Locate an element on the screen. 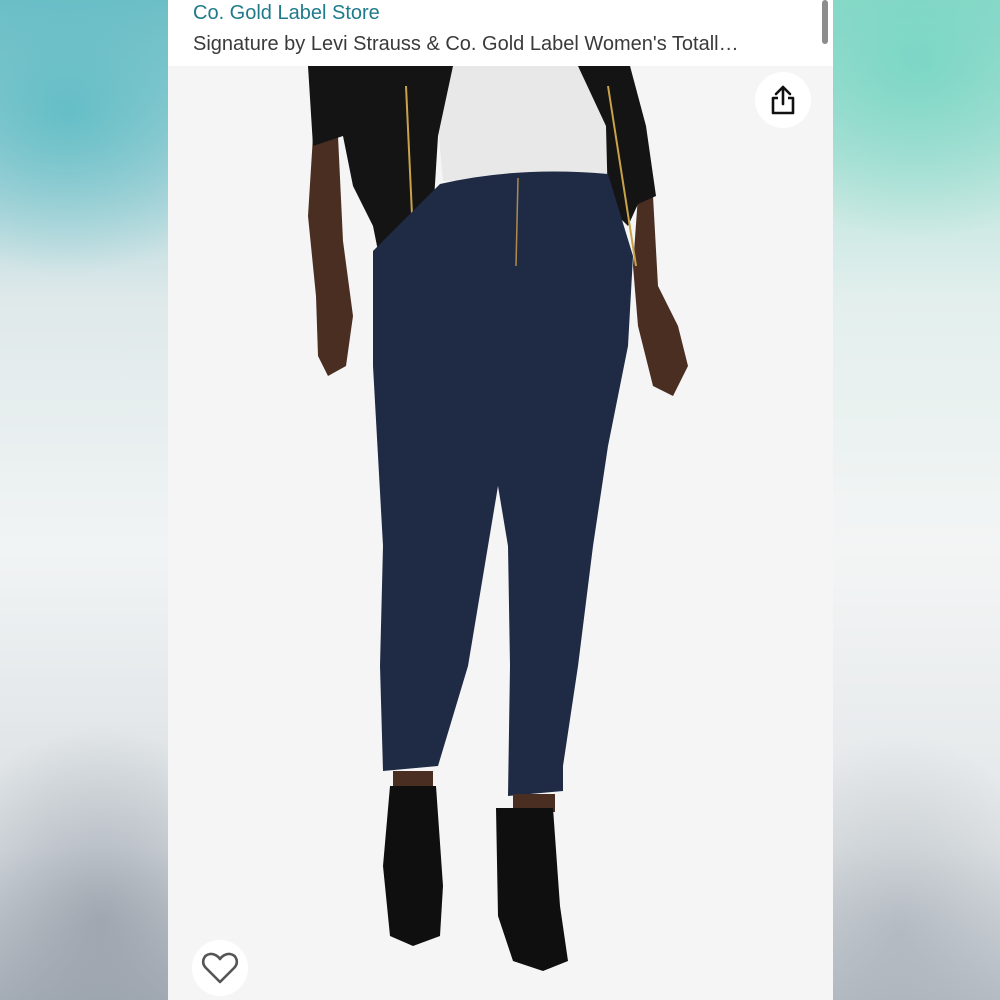  heart-icon is located at coordinates (220, 968).